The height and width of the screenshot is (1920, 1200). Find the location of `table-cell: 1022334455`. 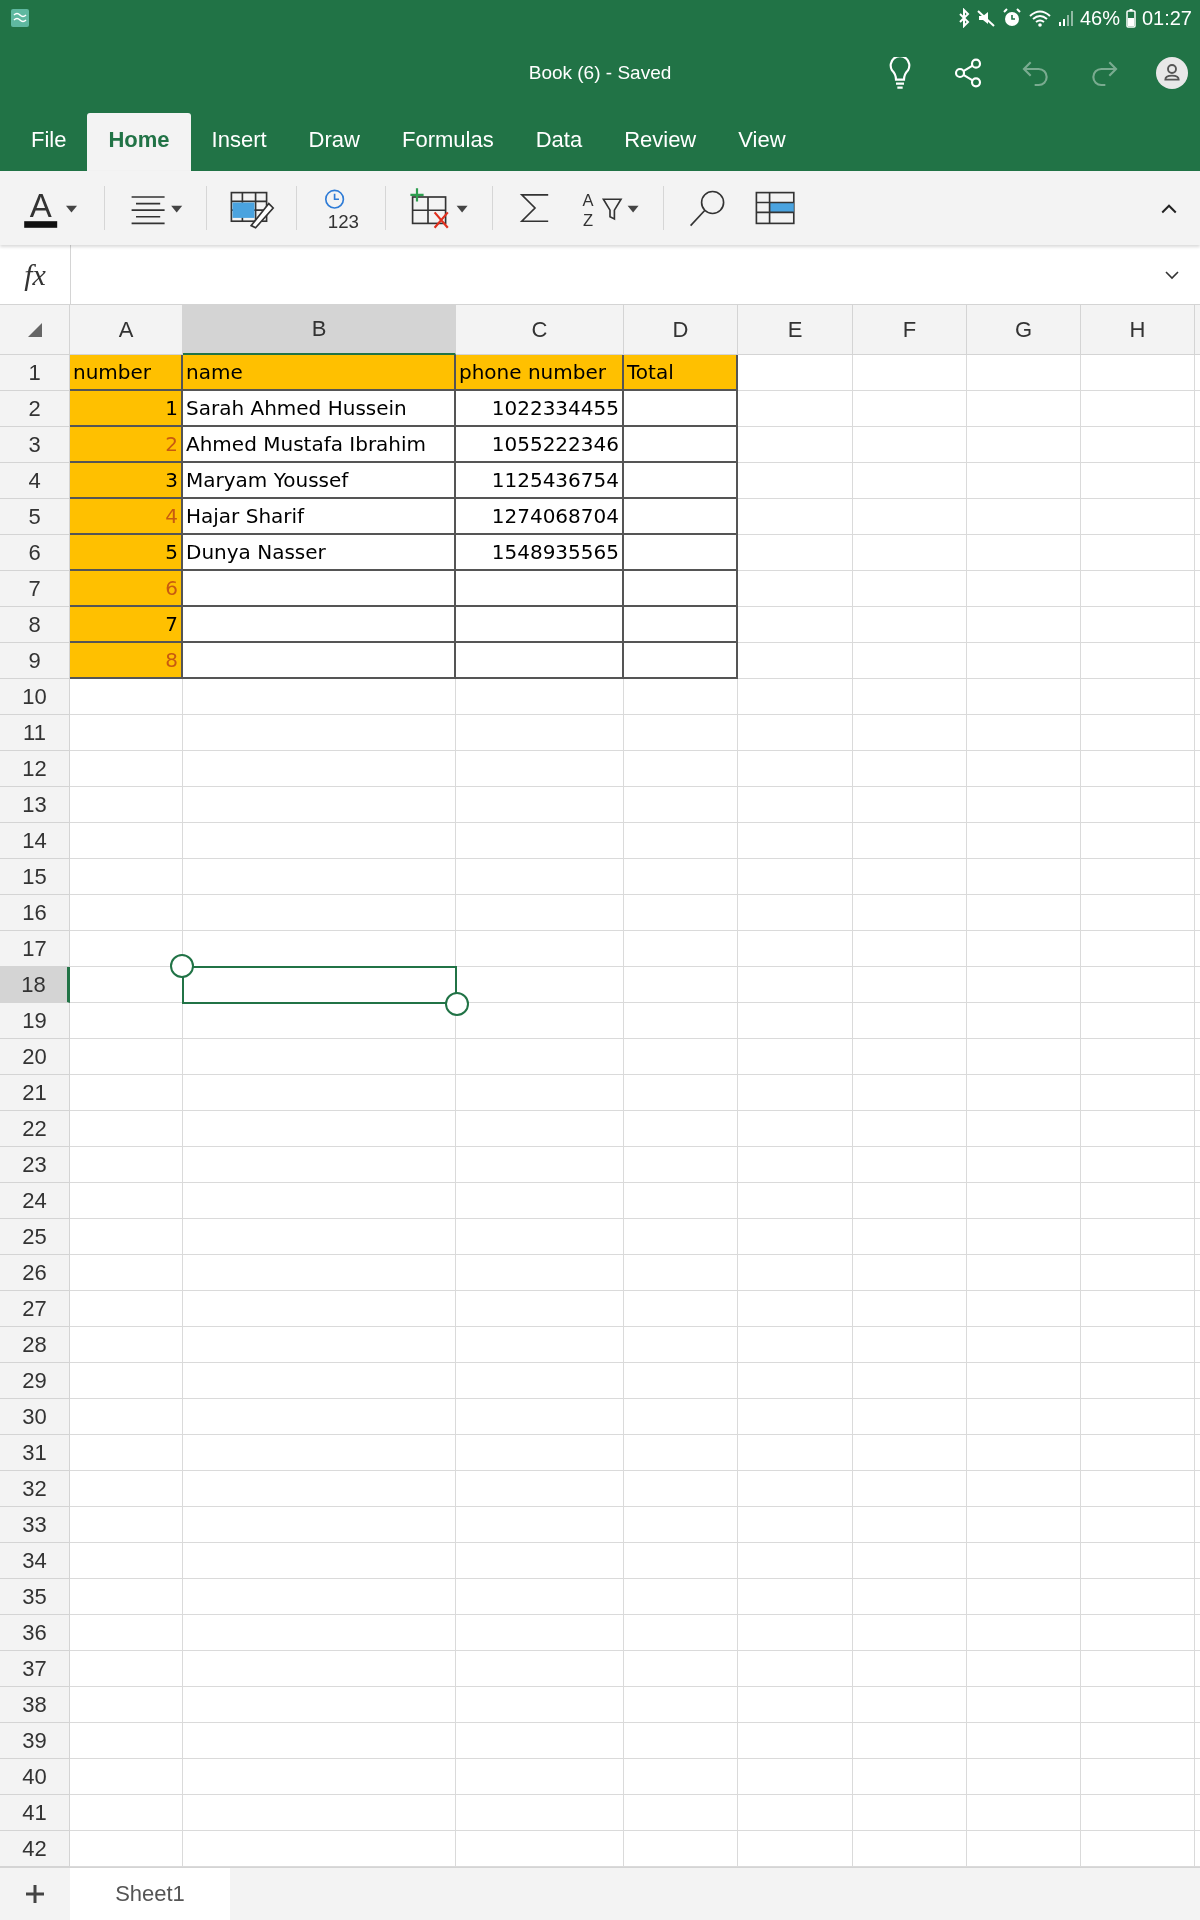

table-cell: 1022334455 is located at coordinates (540, 409).